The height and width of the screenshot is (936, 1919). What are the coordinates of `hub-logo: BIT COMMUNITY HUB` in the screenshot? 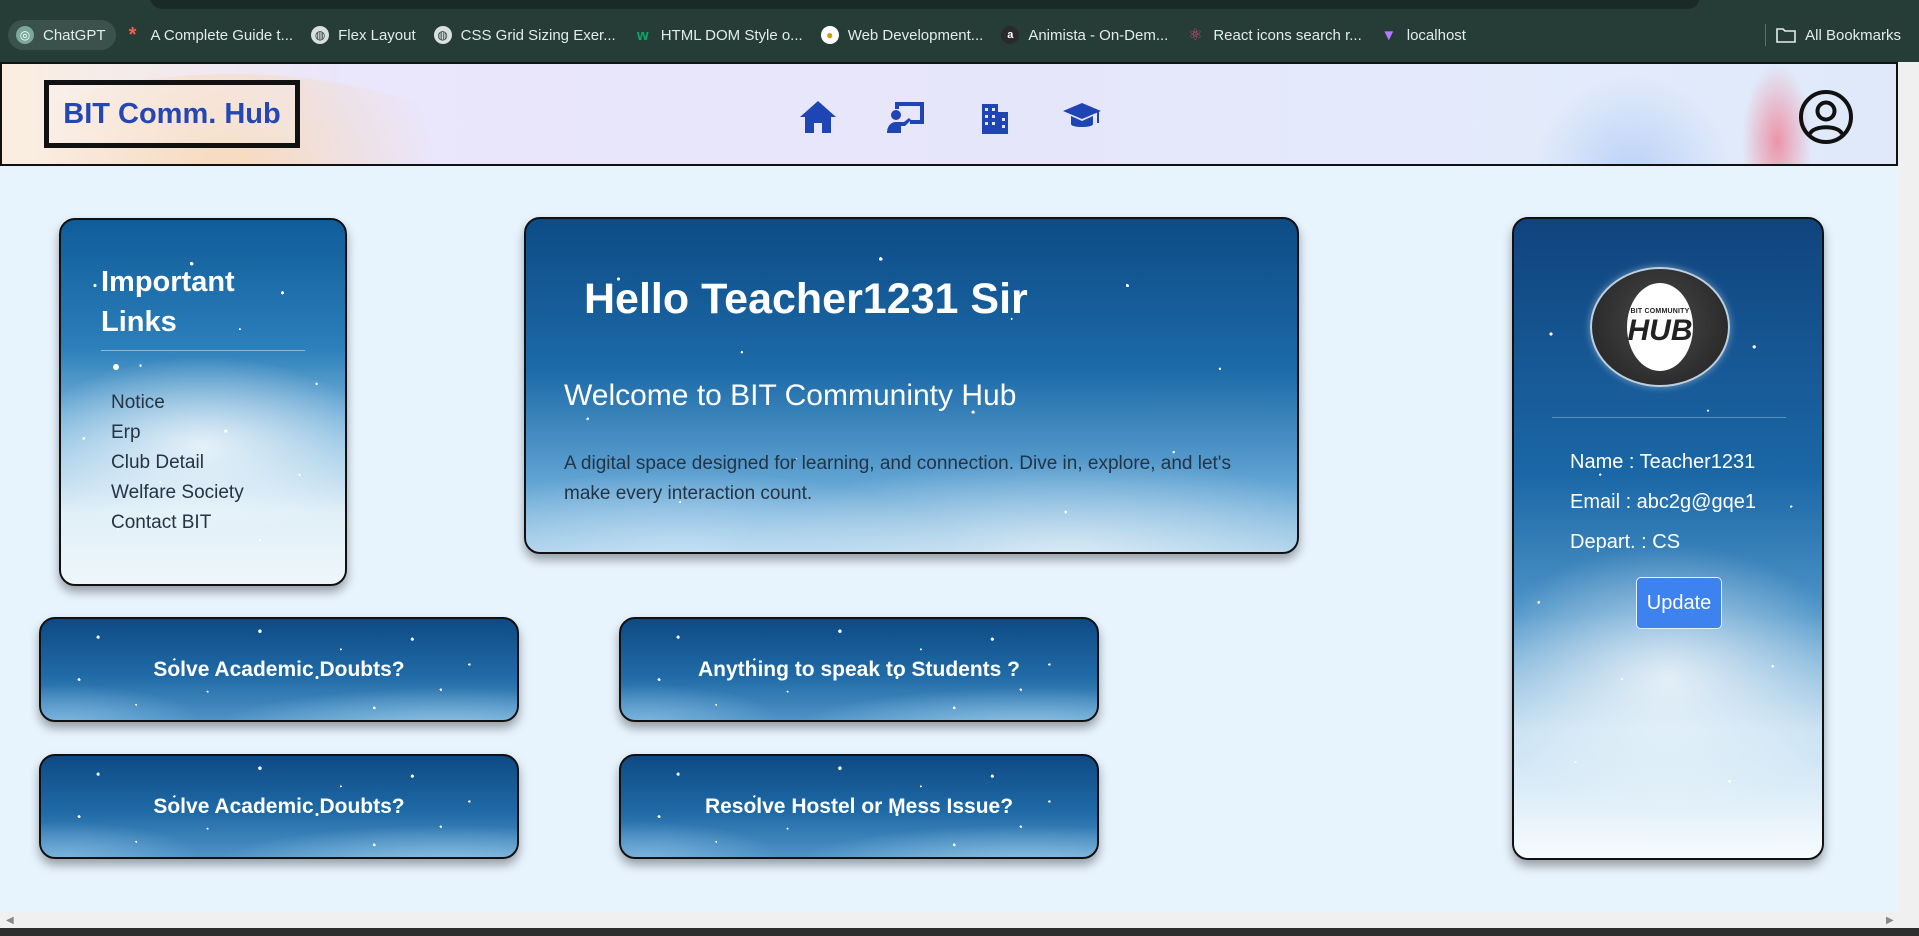 It's located at (1660, 327).